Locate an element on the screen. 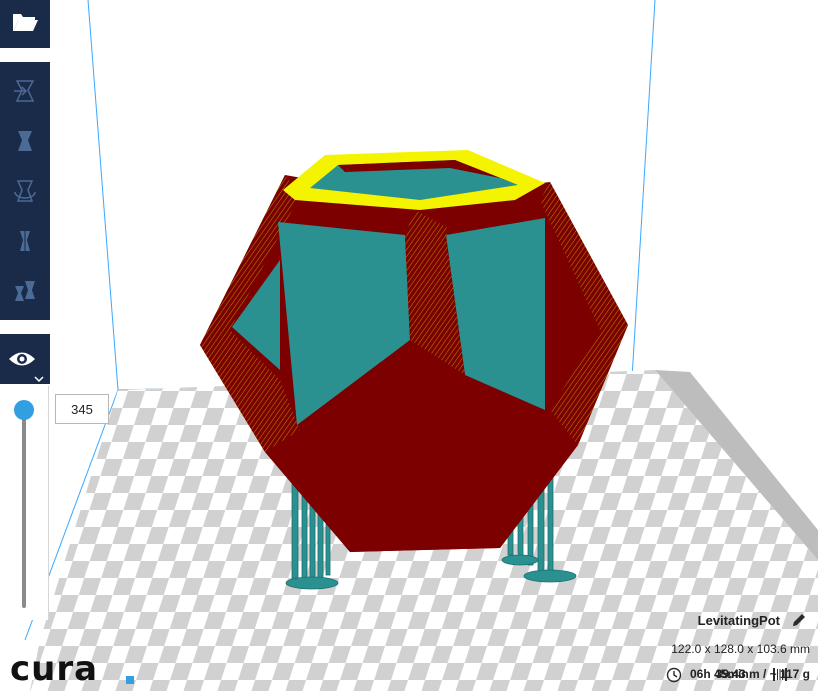 The image size is (818, 691). layer-number-input is located at coordinates (82, 409).